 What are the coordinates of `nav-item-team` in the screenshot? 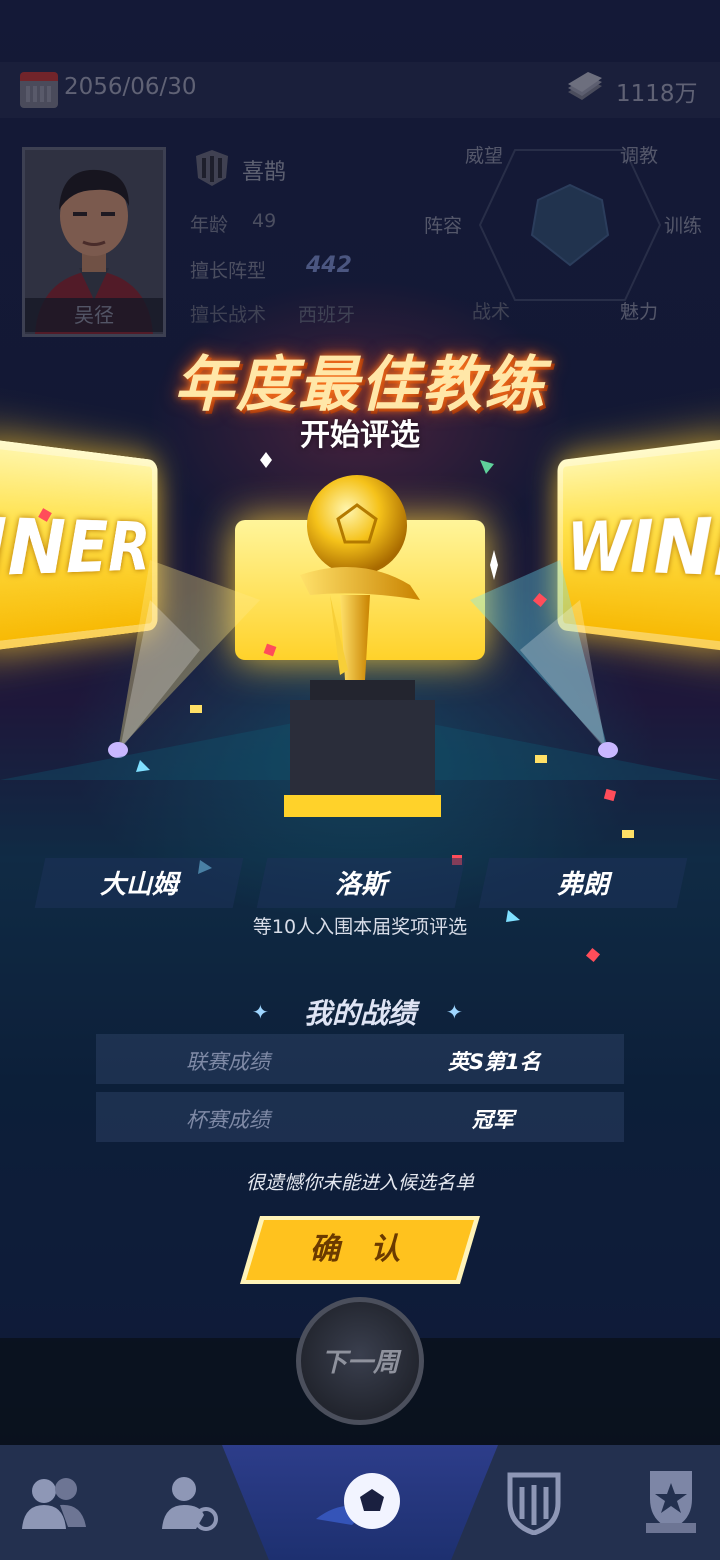 It's located at (72, 1502).